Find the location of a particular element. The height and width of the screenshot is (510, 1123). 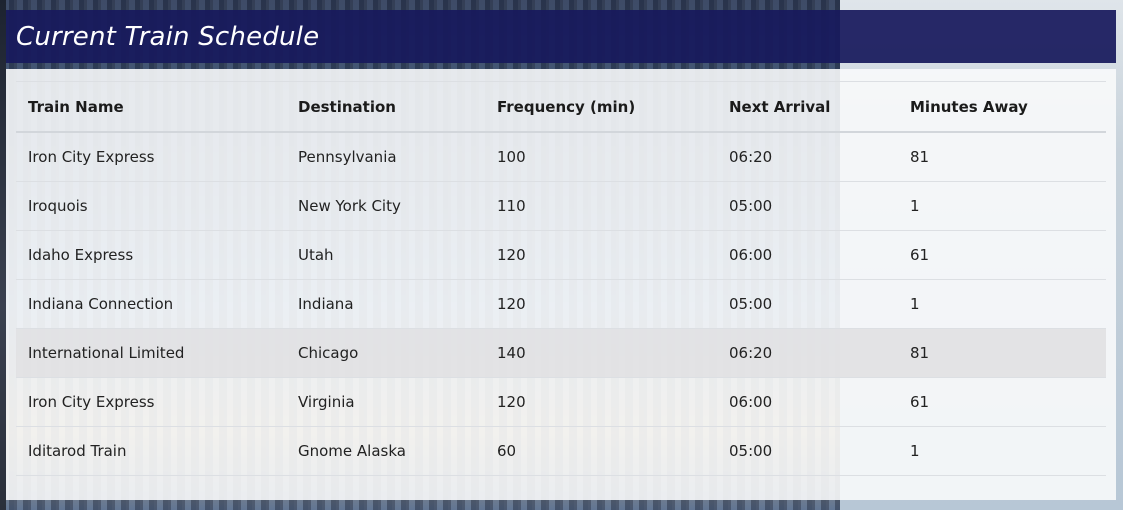

table-row: Iron City Express Virginia 120 06:00 61 is located at coordinates (561, 402).